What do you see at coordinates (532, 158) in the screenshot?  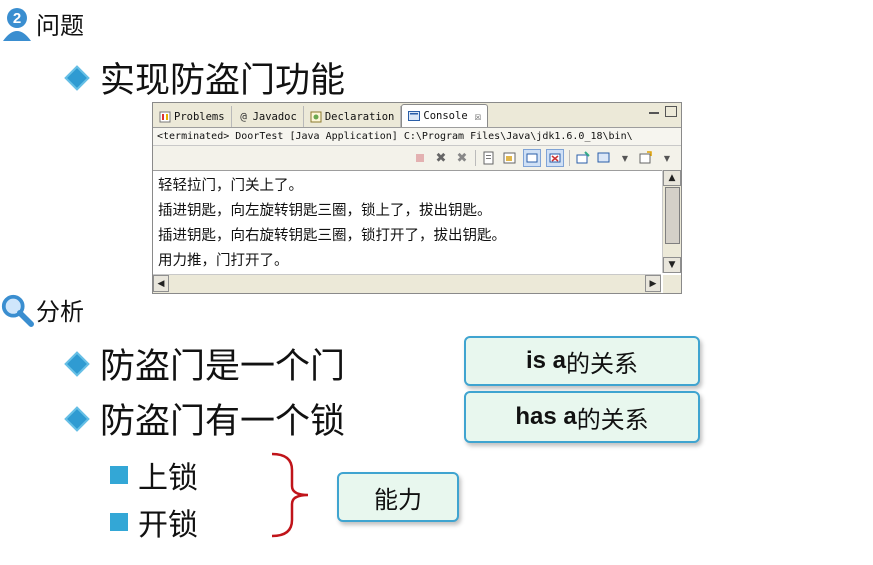 I see `pin-console-icon` at bounding box center [532, 158].